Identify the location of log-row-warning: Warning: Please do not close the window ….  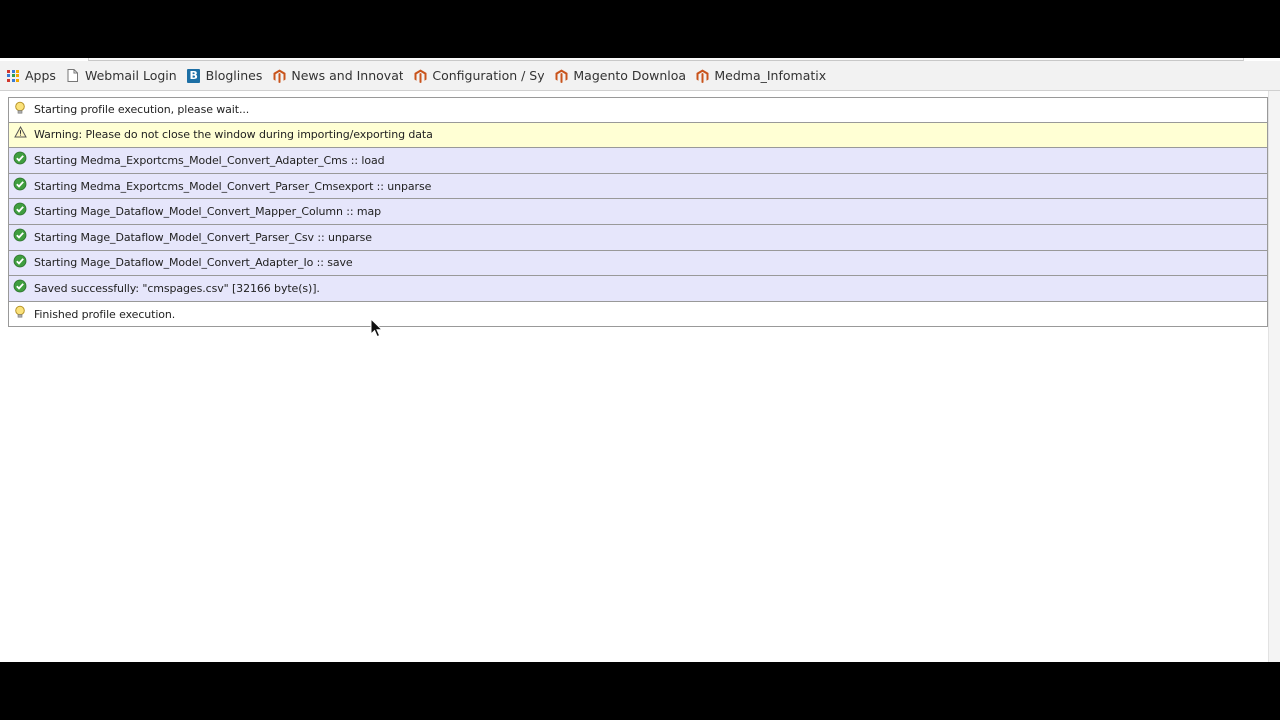
(638, 135).